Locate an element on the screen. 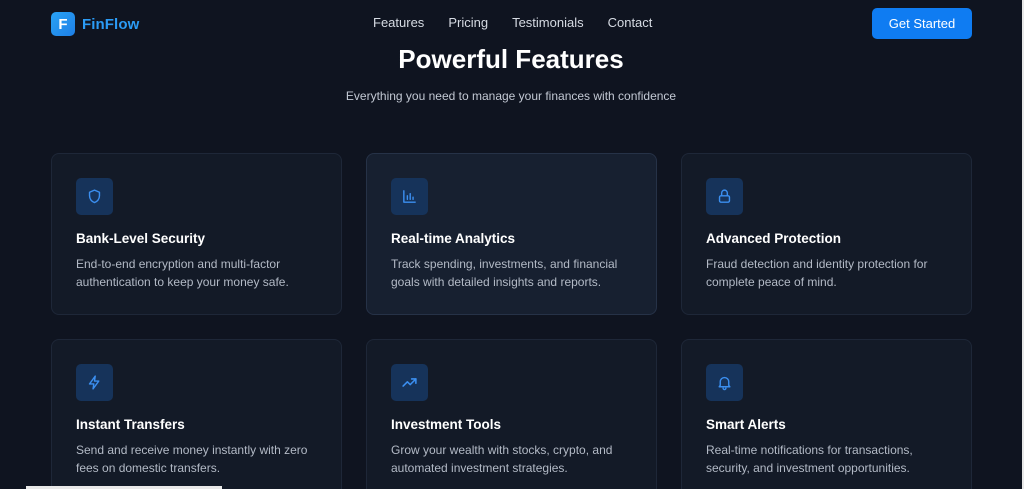 The image size is (1024, 489). trending-up-icon is located at coordinates (409, 382).